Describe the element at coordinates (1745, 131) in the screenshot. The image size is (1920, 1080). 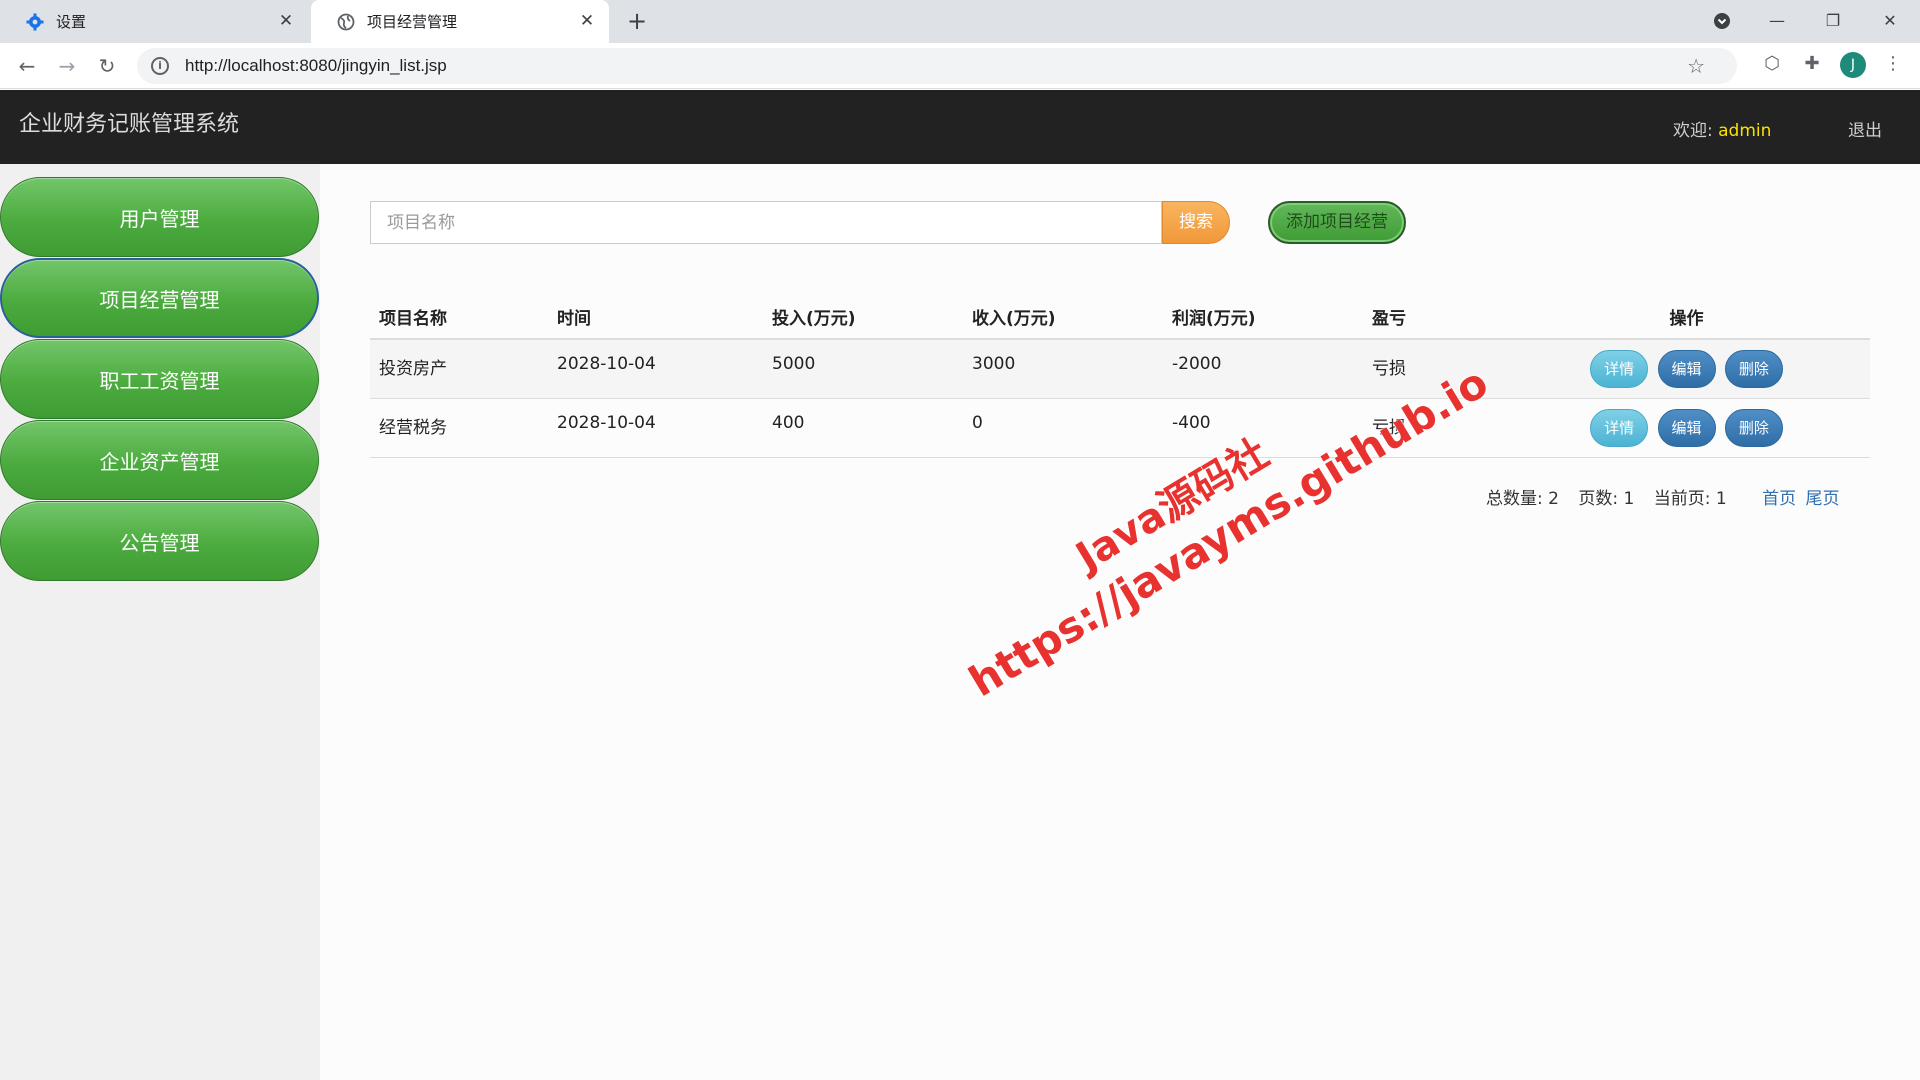
I see `username: admin` at that location.